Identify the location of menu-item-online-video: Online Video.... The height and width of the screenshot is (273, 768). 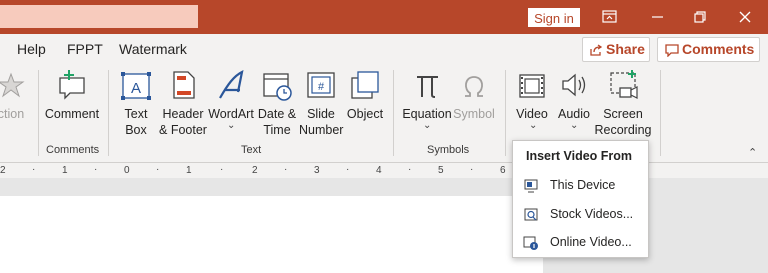
(580, 243).